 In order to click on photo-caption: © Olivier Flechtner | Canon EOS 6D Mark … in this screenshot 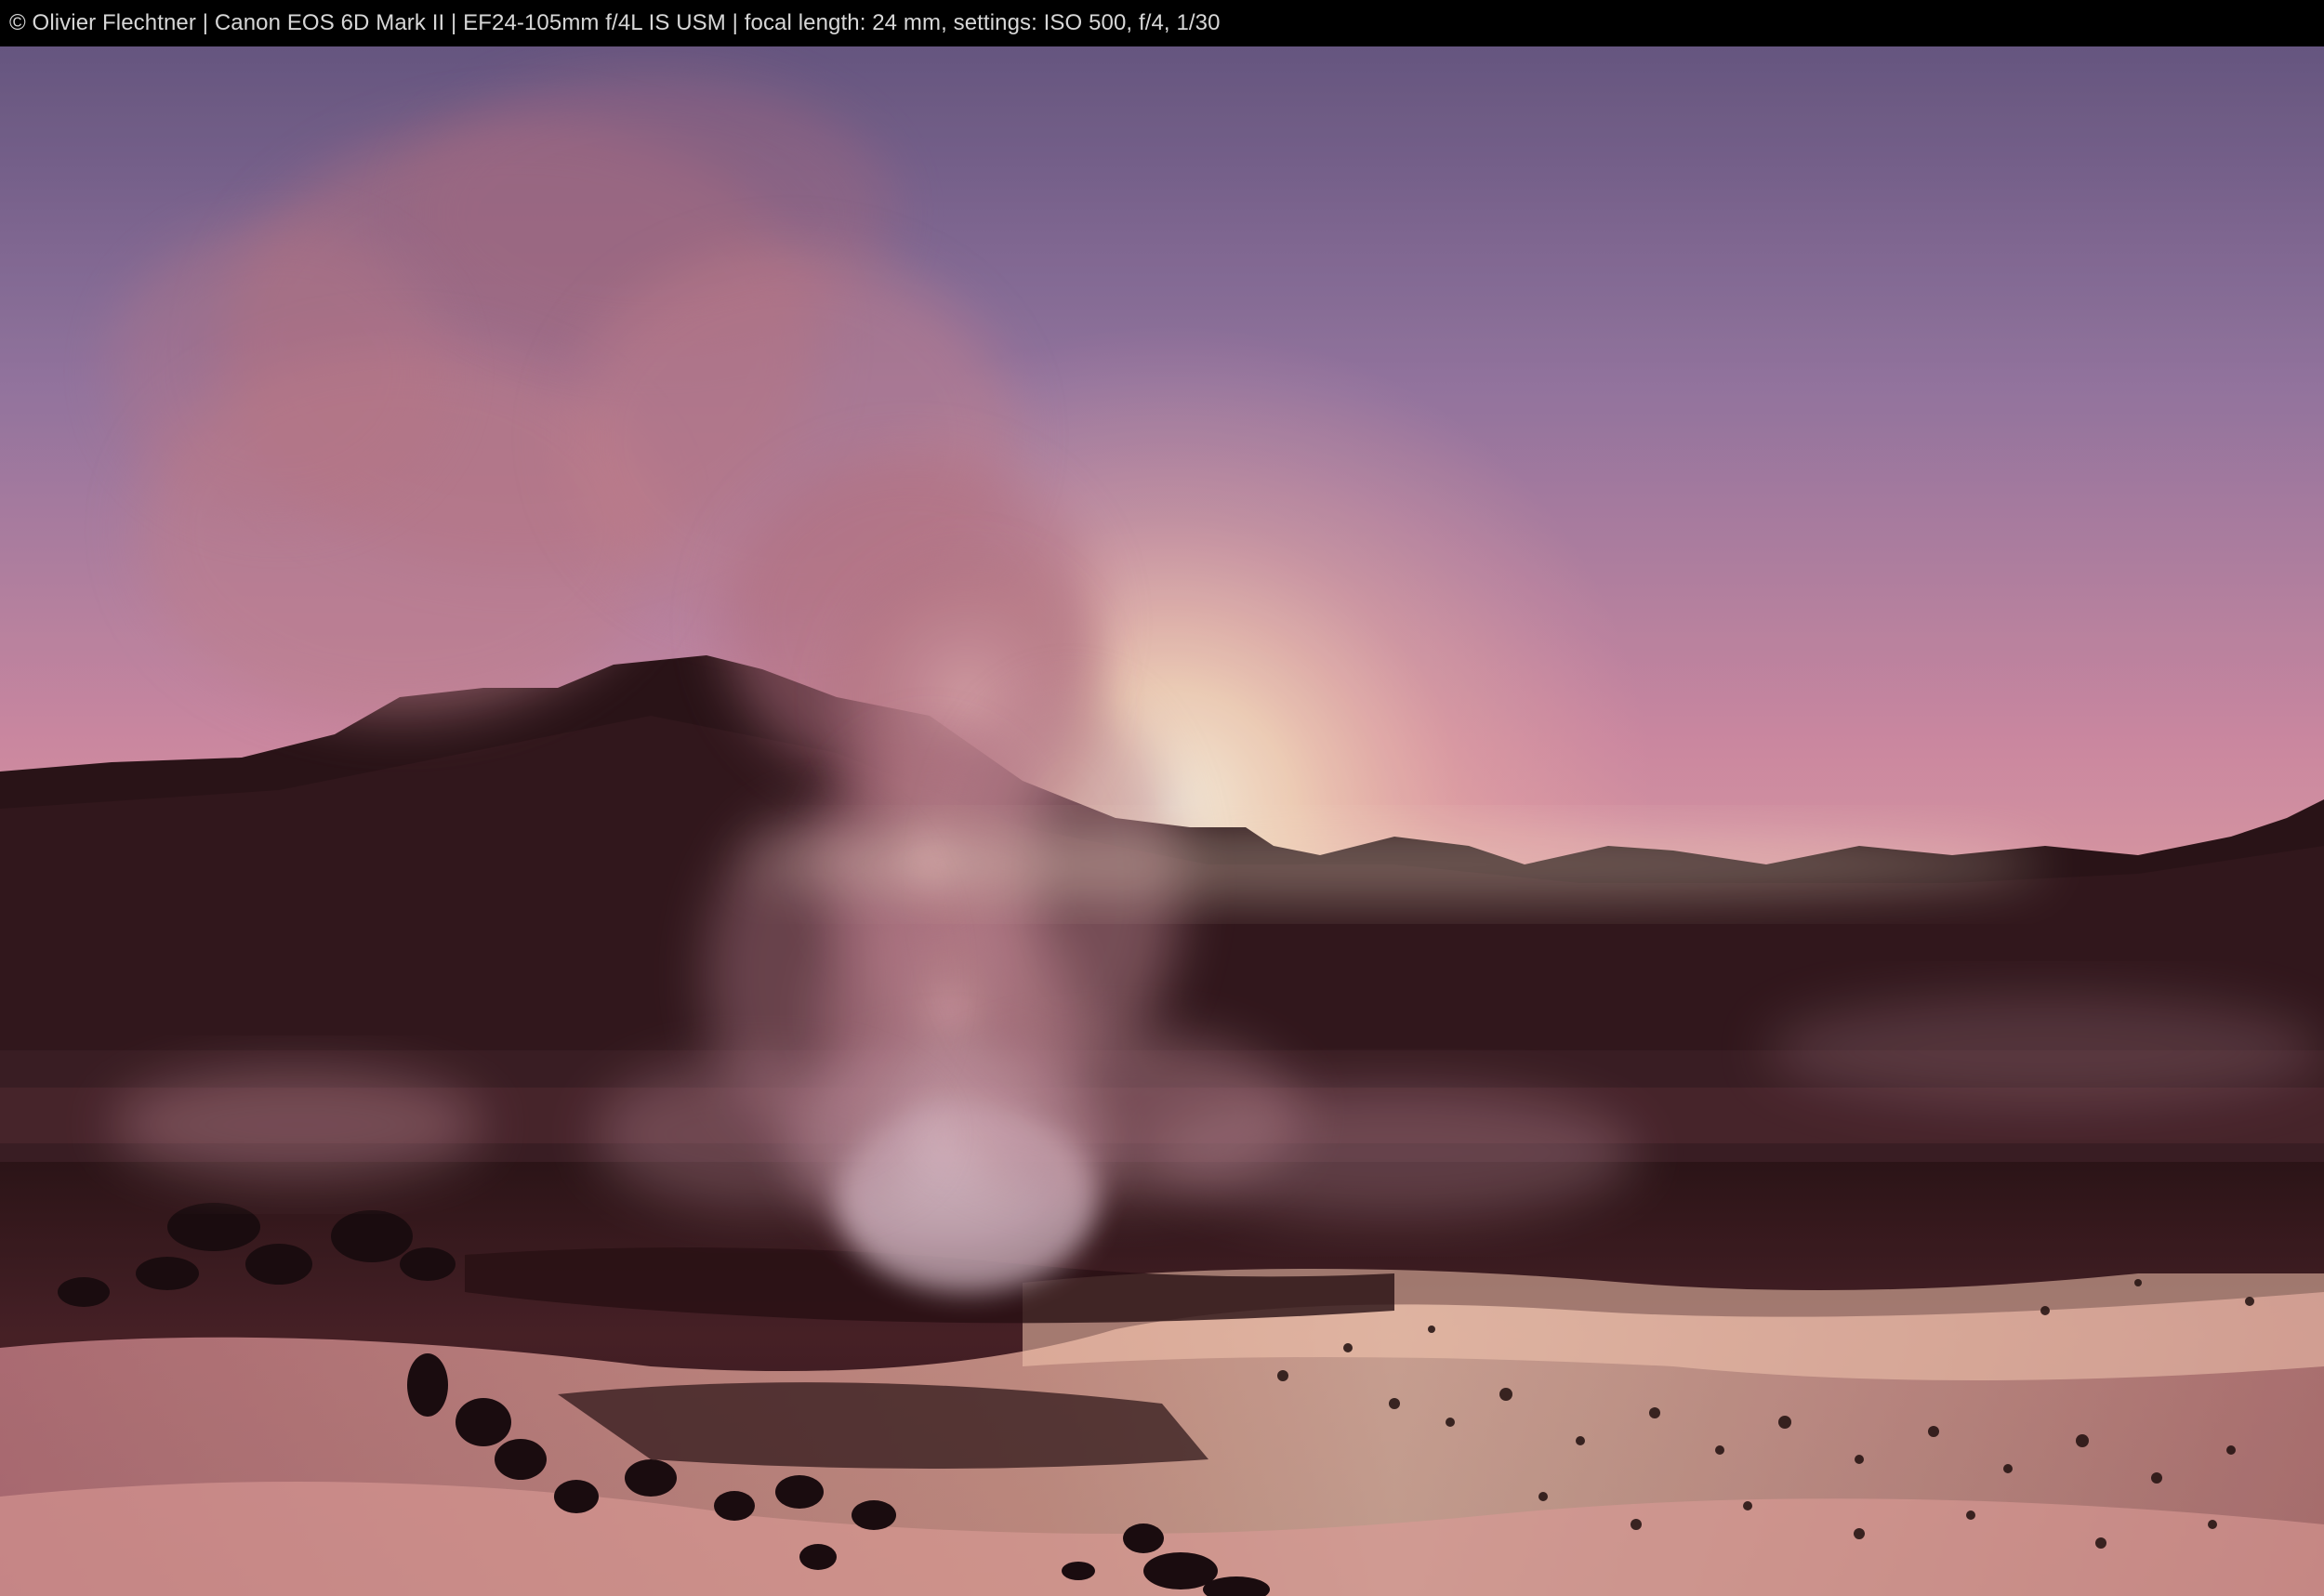, I will do `click(615, 23)`.